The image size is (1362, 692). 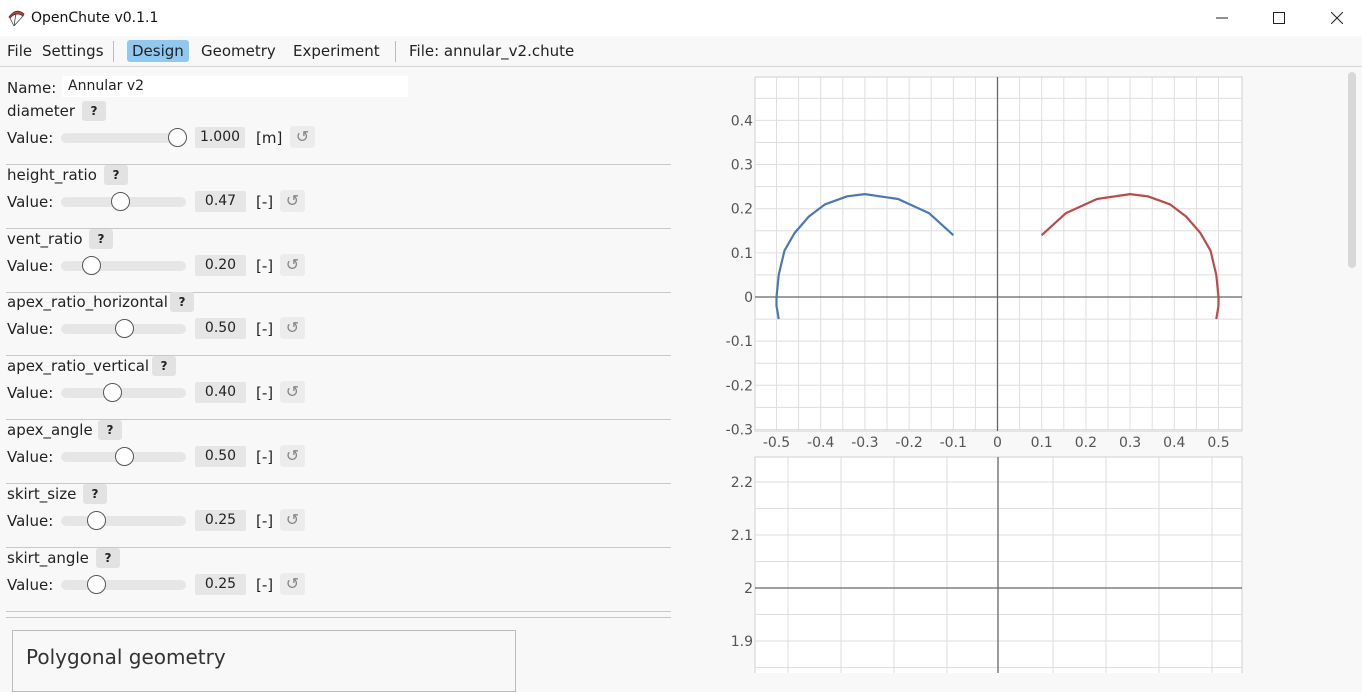 What do you see at coordinates (742, 121) in the screenshot?
I see `y-tick-label: 0.4` at bounding box center [742, 121].